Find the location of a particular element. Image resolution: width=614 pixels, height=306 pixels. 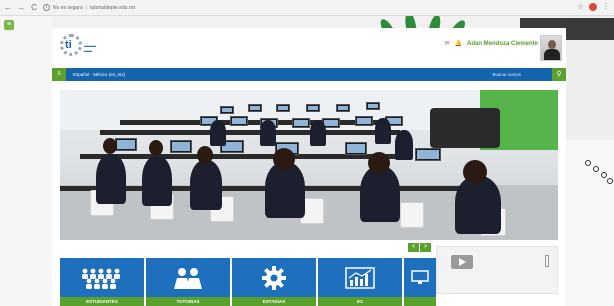

browser-actions: ☆ ⋮ is located at coordinates (593, 6).